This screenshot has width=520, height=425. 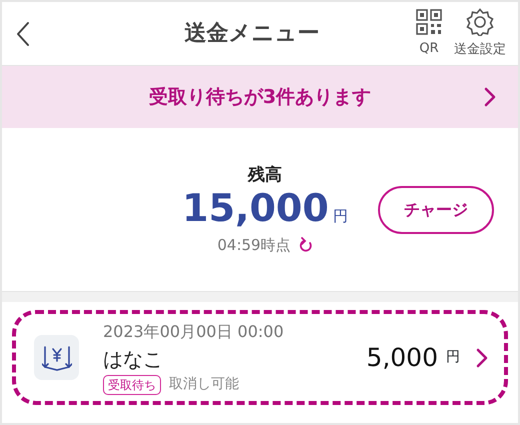 I want to click on transaction-amount: 5,000, so click(x=402, y=358).